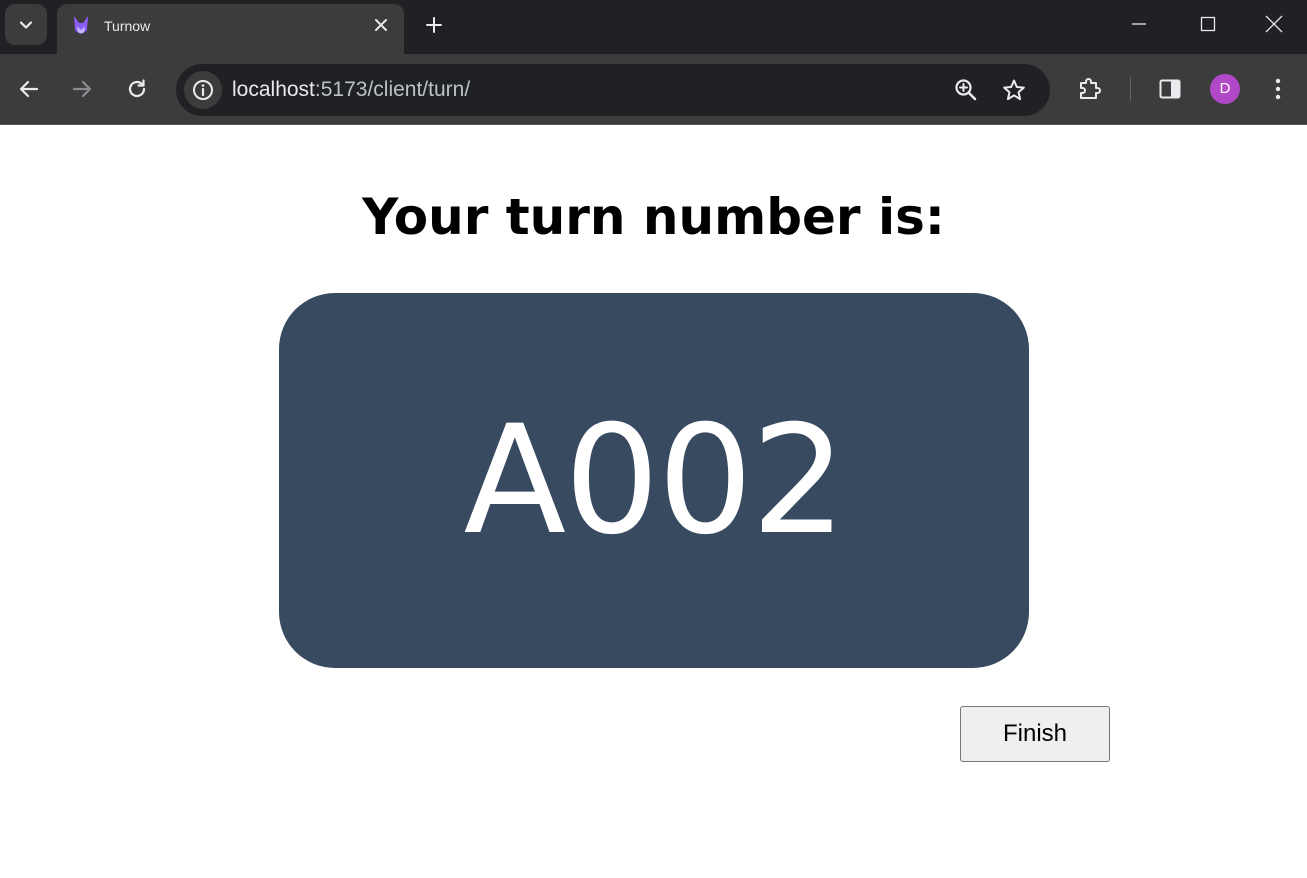 This screenshot has height=878, width=1307. I want to click on site-info-button, so click(203, 90).